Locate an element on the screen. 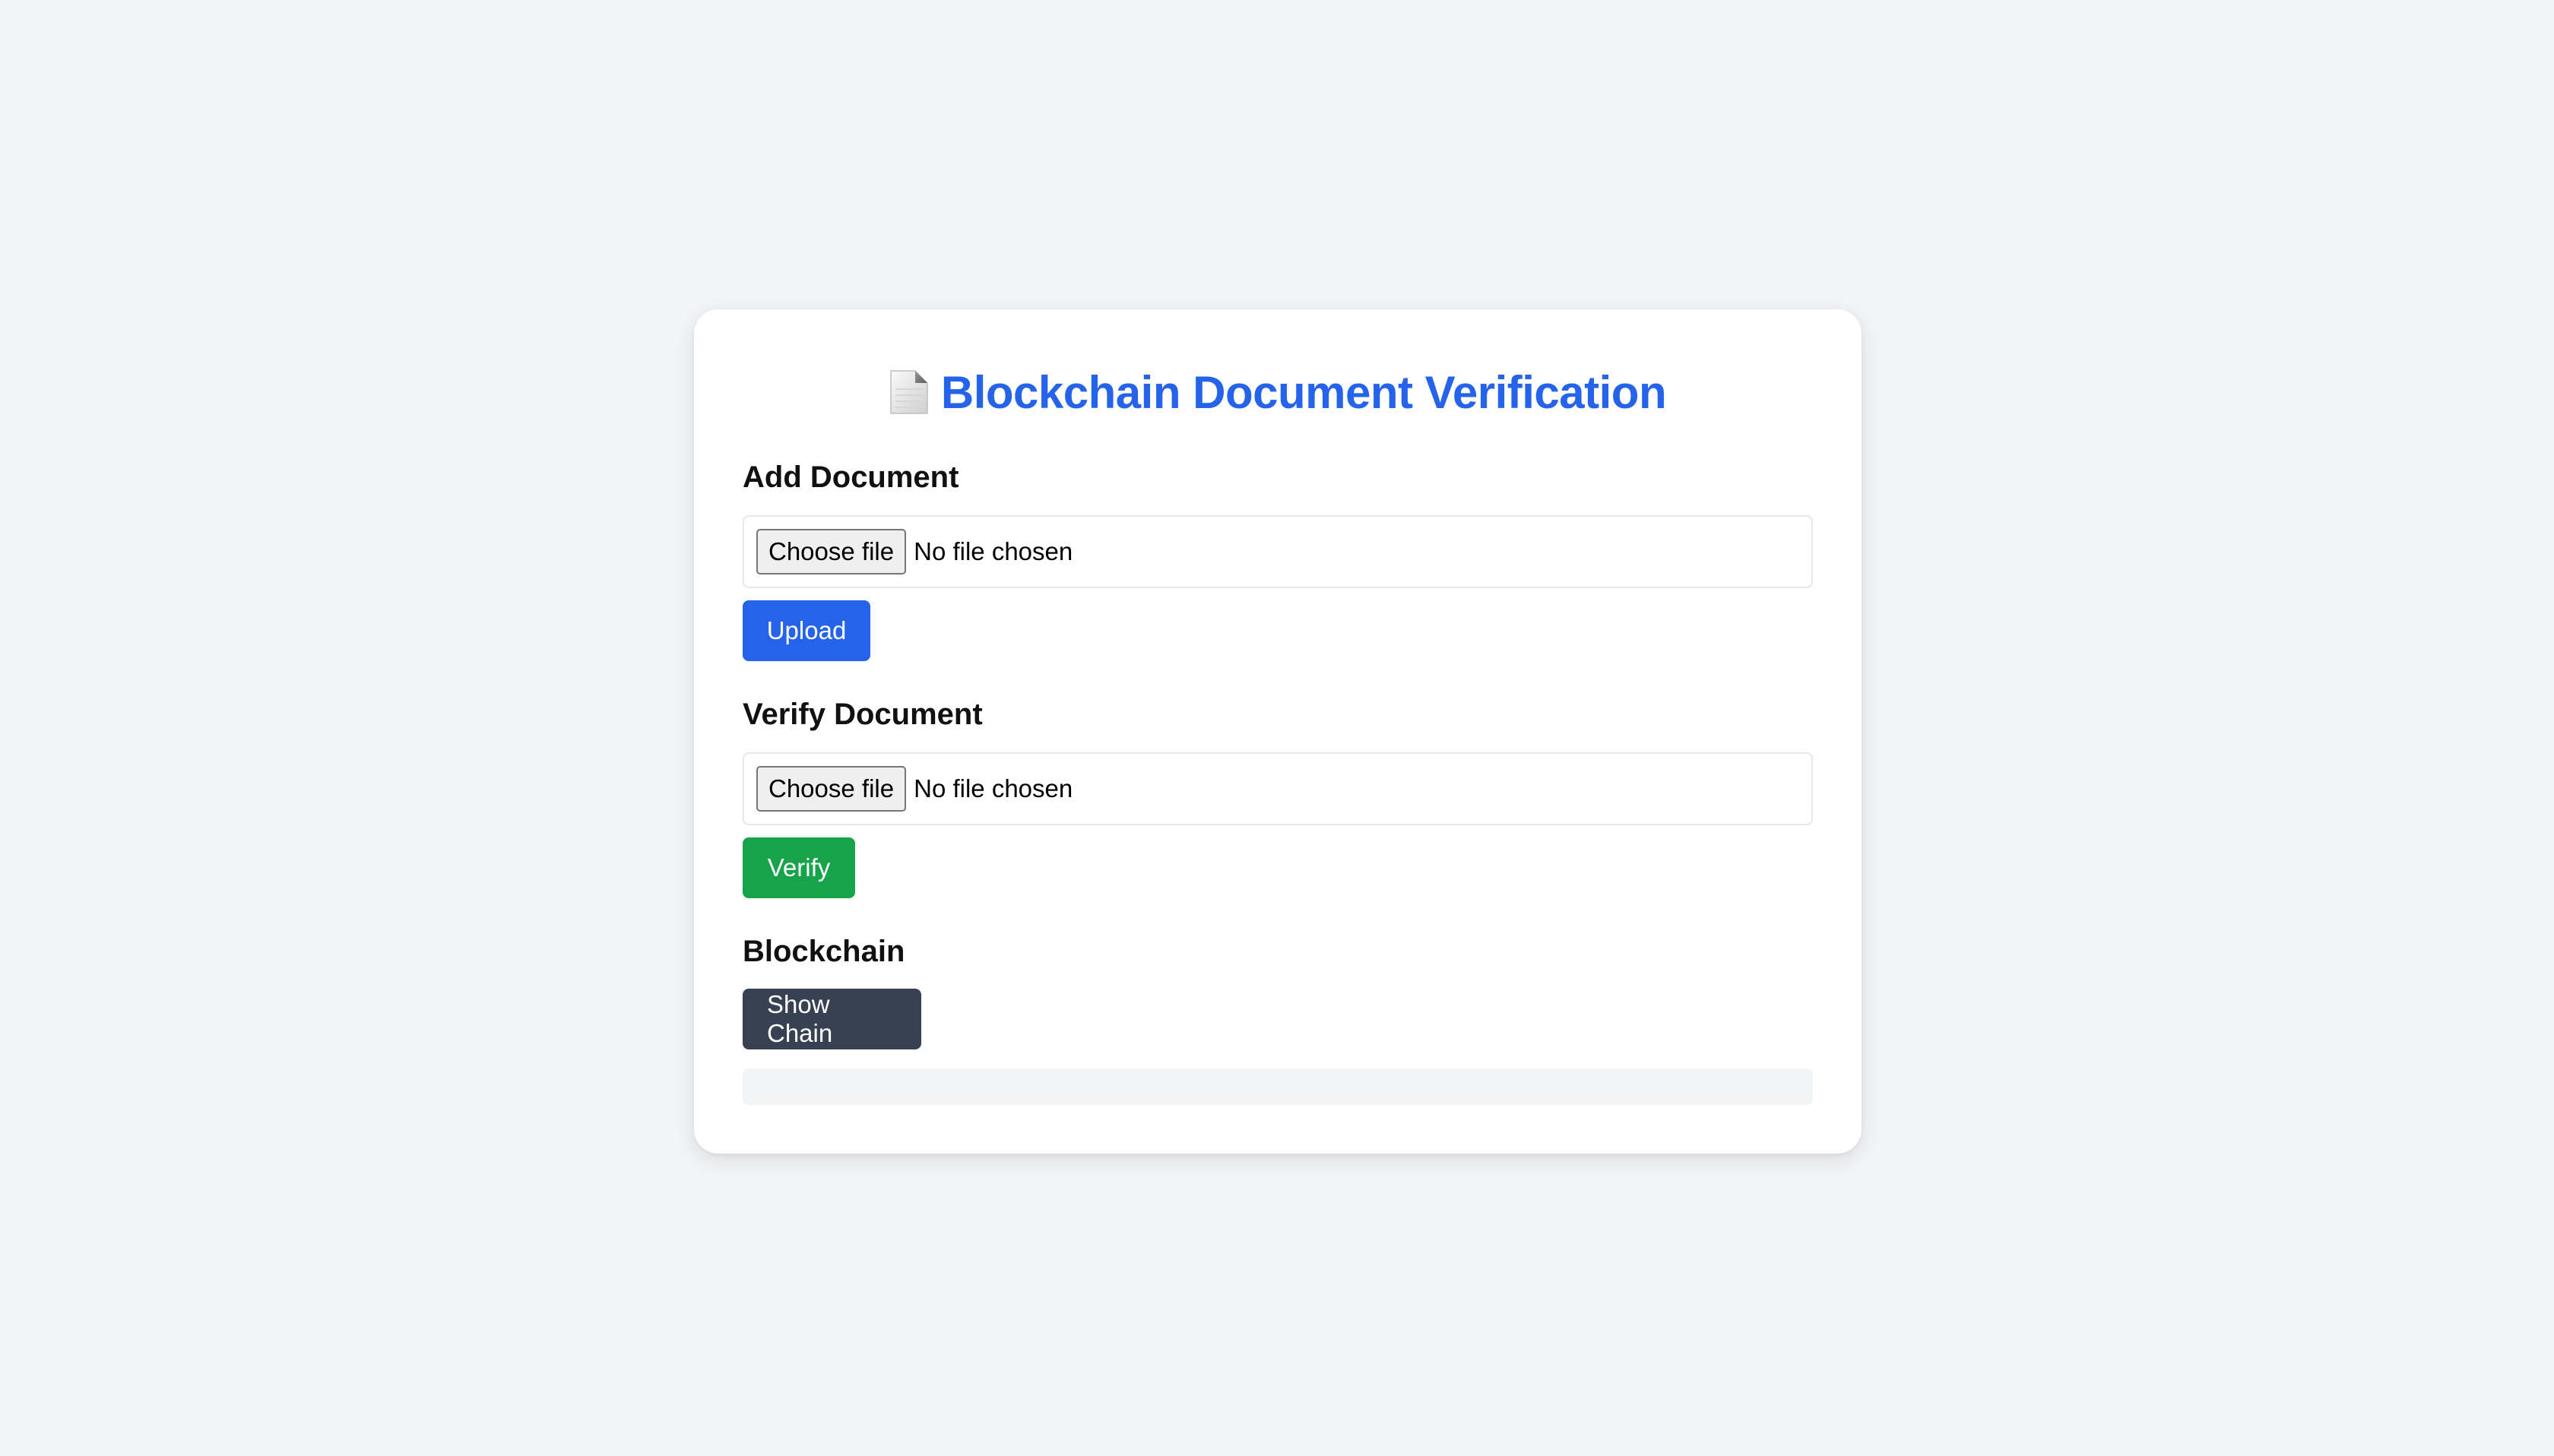  chain-output is located at coordinates (1278, 1086).